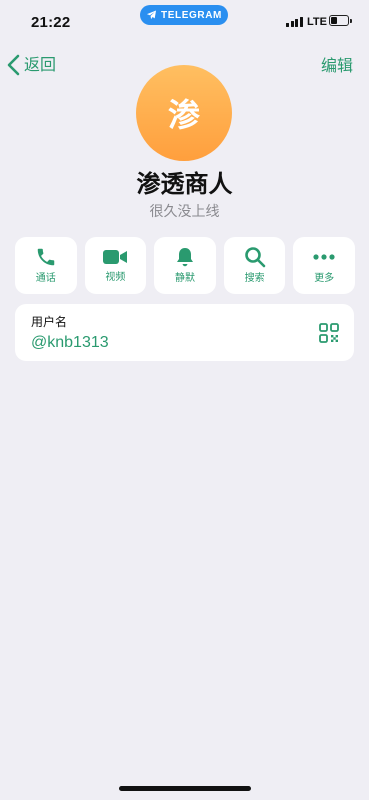 The image size is (369, 800). I want to click on call-button: 通话, so click(46, 265).